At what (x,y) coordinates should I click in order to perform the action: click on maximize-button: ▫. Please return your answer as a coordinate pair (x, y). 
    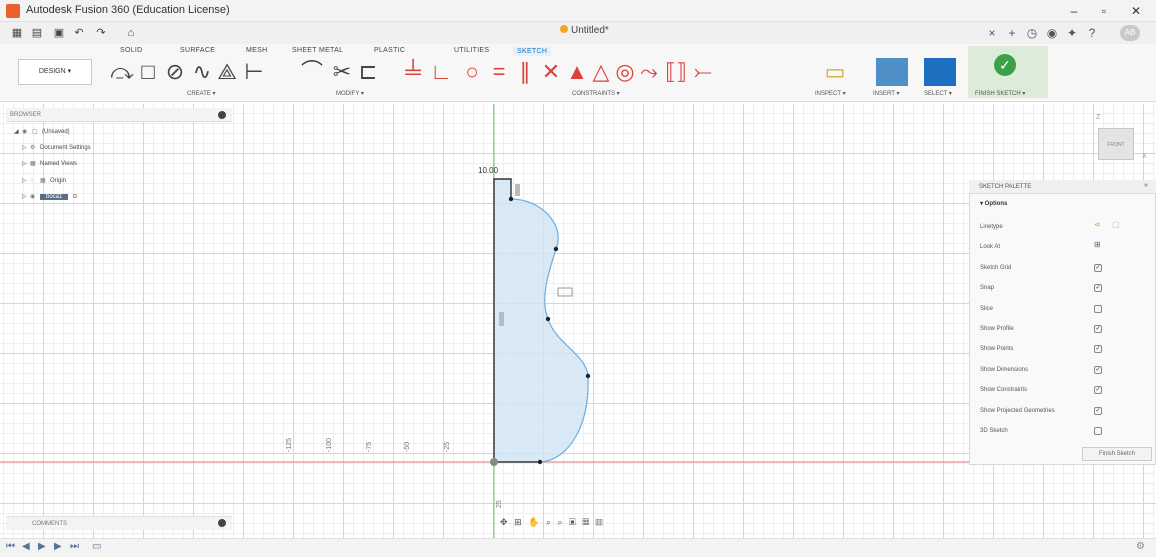
    Looking at the image, I should click on (1104, 11).